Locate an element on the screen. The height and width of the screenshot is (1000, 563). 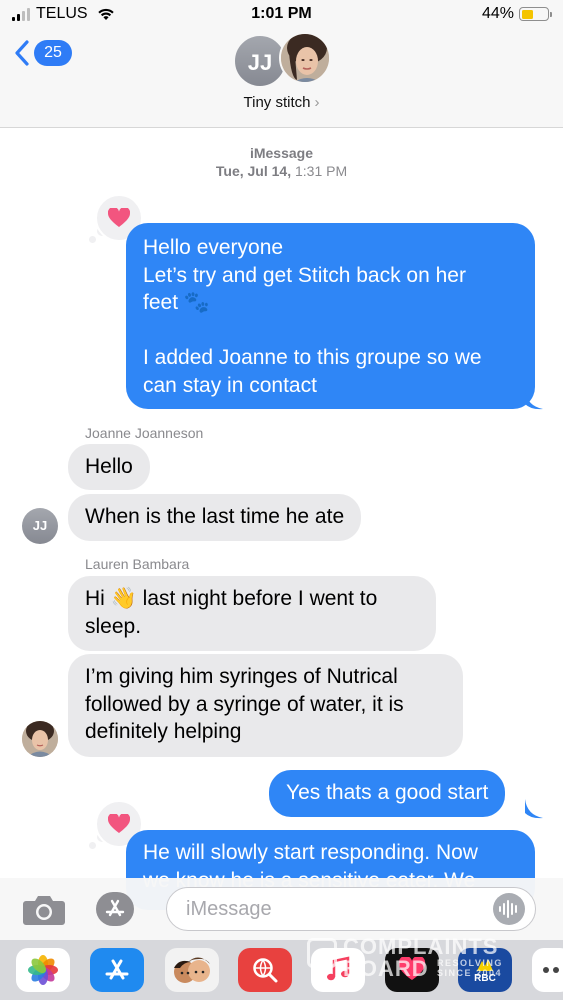
timestamp-date: Tue, Jul 14, is located at coordinates (253, 171).